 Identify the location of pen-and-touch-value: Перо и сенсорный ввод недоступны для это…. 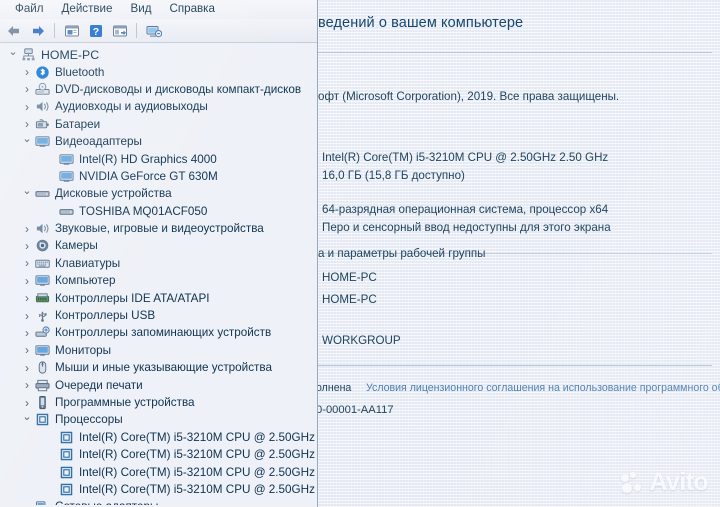
(466, 227).